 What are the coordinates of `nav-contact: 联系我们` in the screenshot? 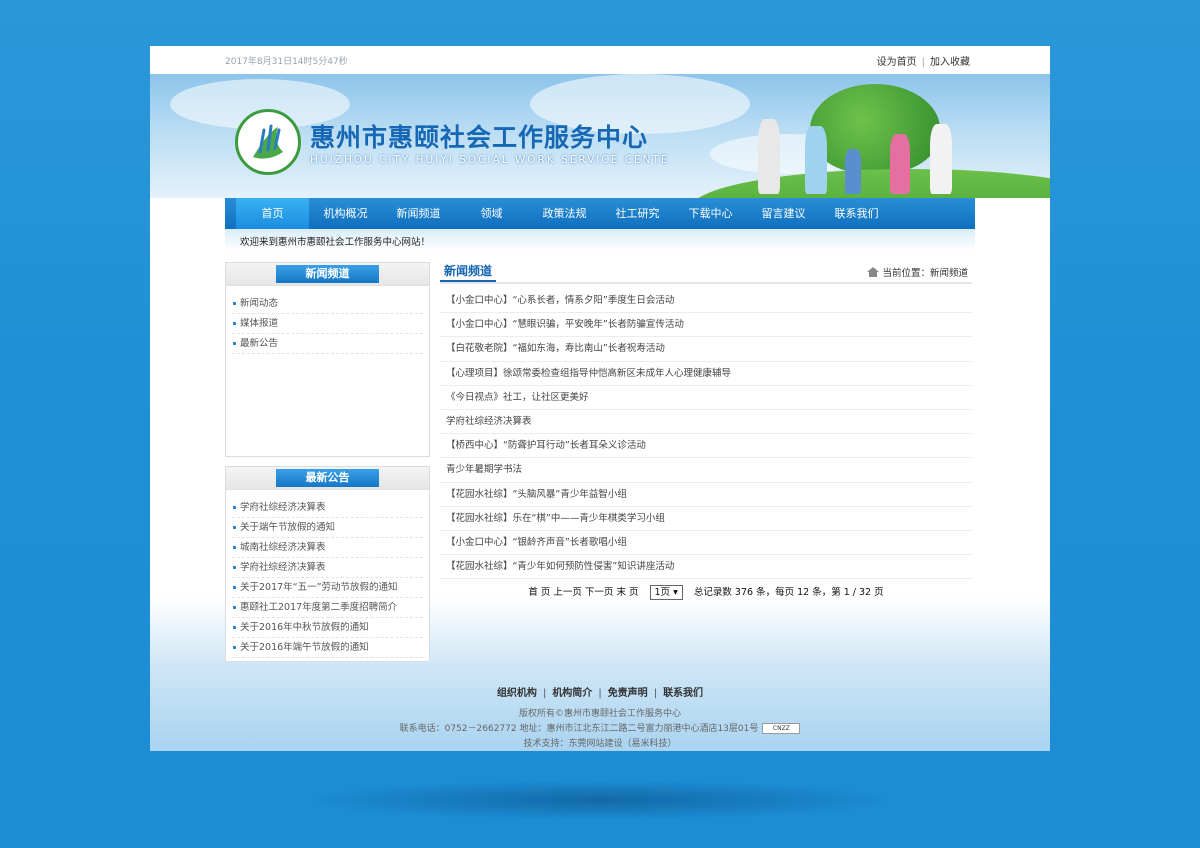 It's located at (856, 213).